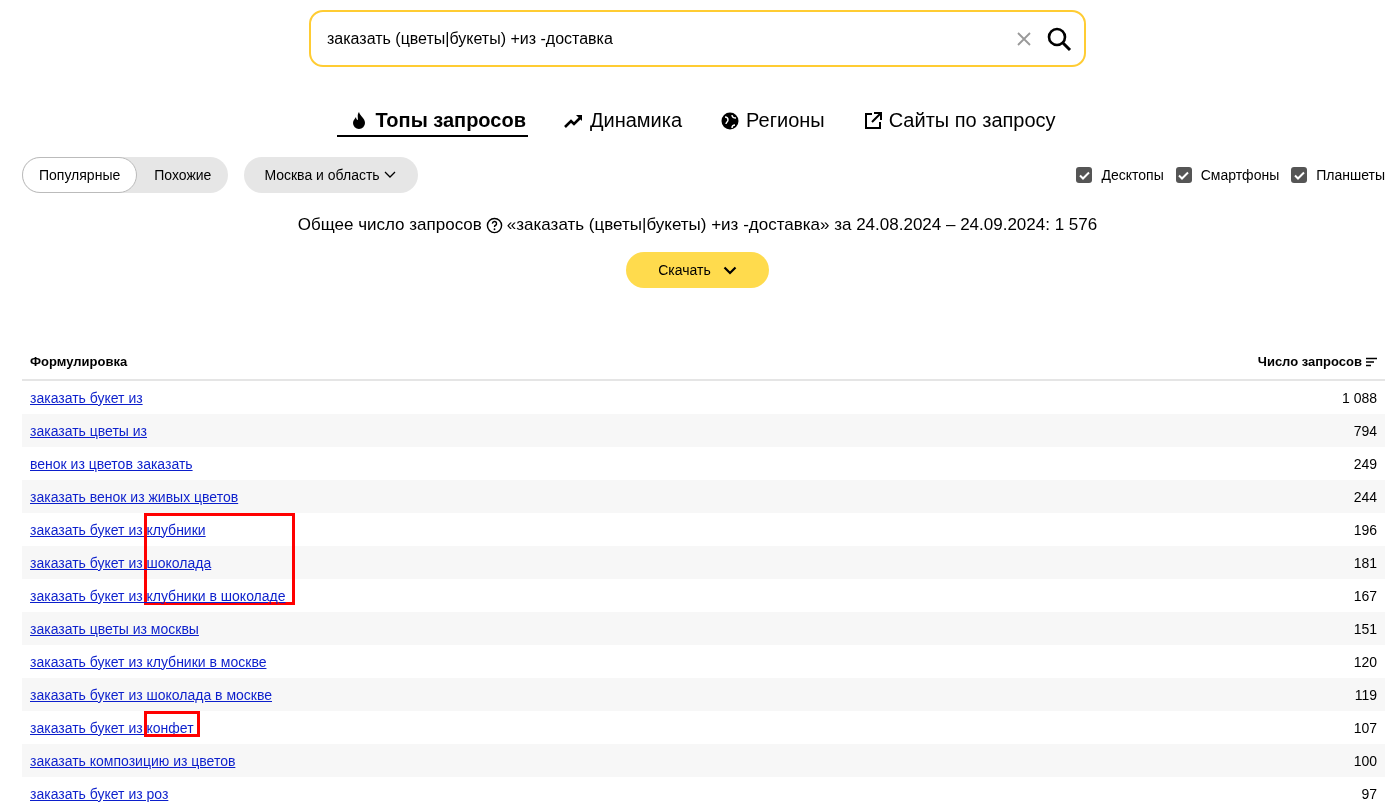 This screenshot has height=810, width=1395. What do you see at coordinates (331, 175) in the screenshot?
I see `region-dropdown: Москва и область` at bounding box center [331, 175].